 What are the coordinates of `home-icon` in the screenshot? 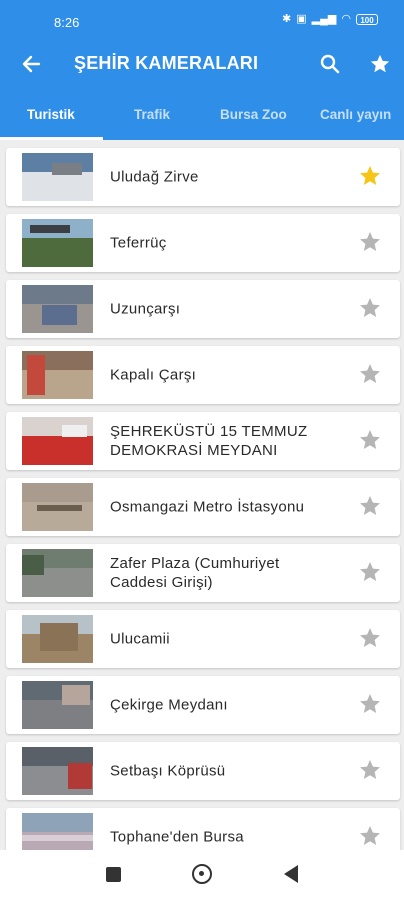 It's located at (202, 874).